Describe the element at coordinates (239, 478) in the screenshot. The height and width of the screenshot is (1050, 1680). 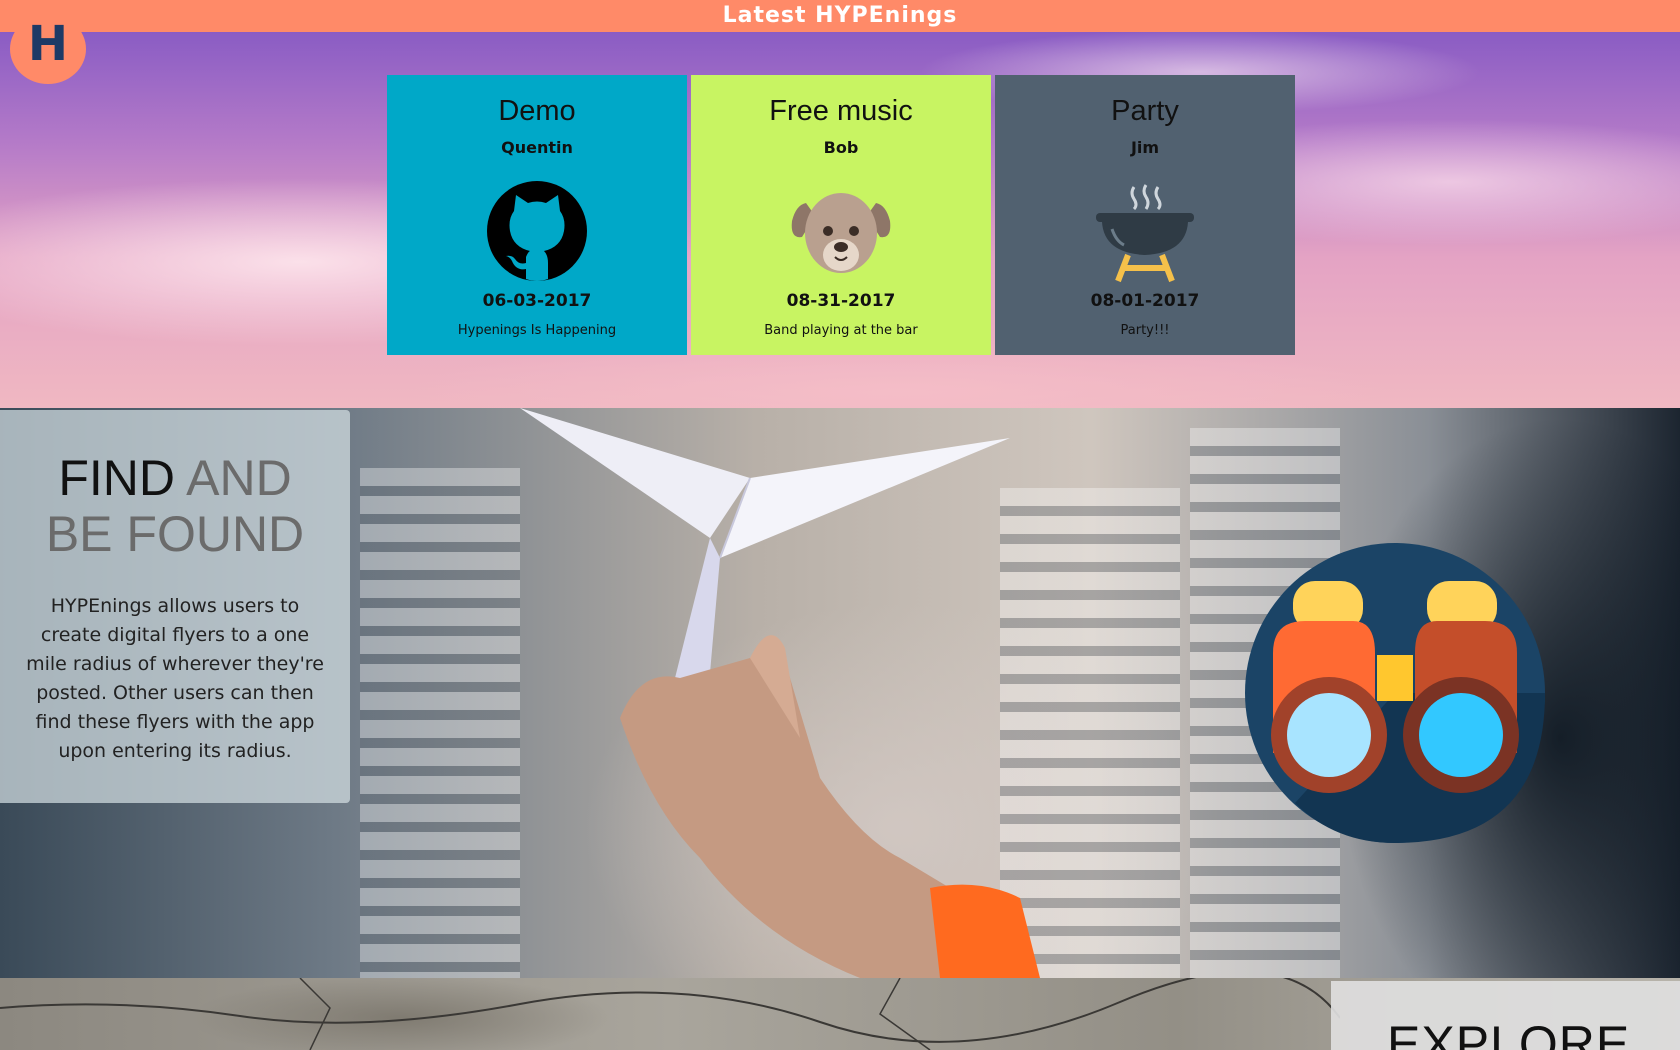
I see `find-title-word2: AND` at that location.